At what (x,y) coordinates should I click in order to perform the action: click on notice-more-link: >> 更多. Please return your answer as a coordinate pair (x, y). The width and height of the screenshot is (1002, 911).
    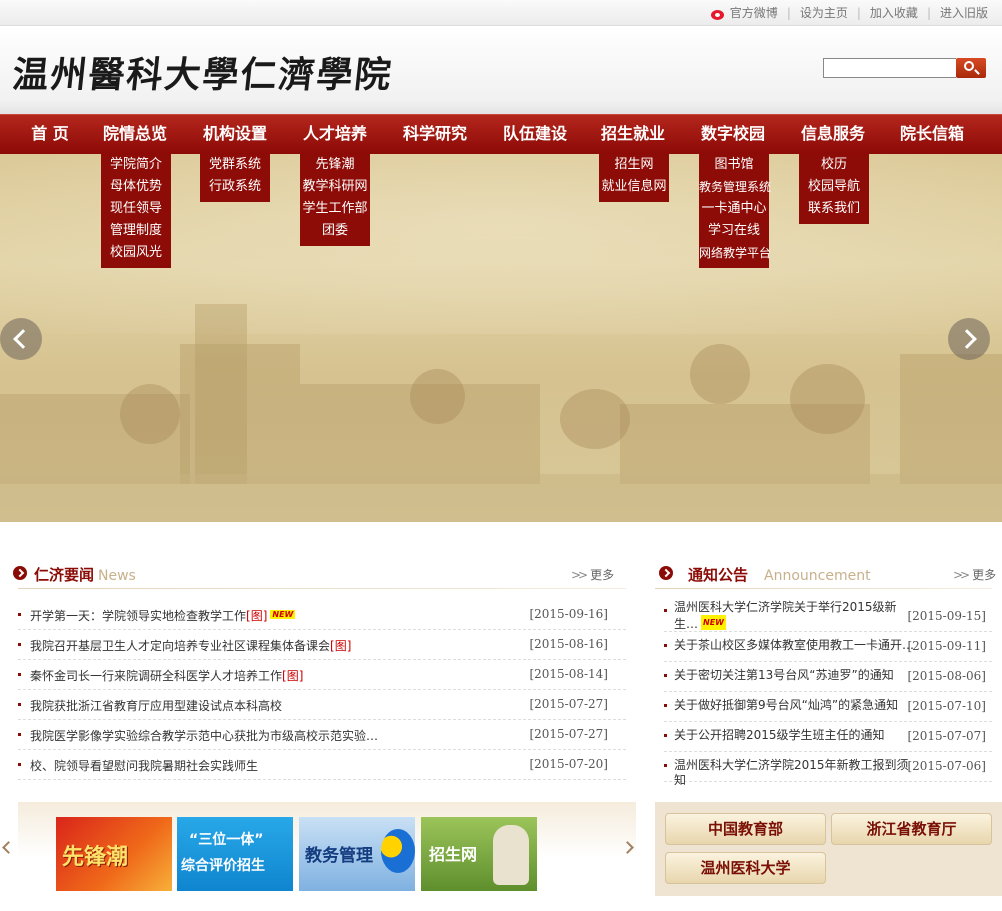
    Looking at the image, I should click on (974, 574).